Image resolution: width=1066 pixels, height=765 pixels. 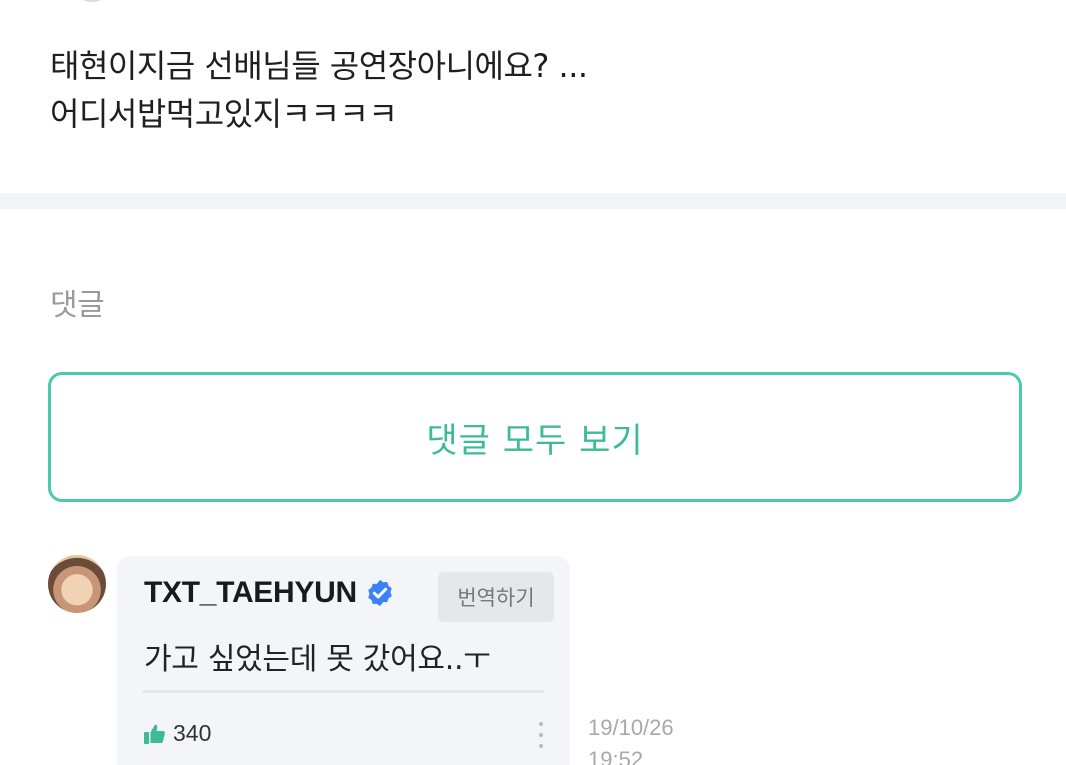 What do you see at coordinates (616, 756) in the screenshot?
I see `comment-time: 19:52` at bounding box center [616, 756].